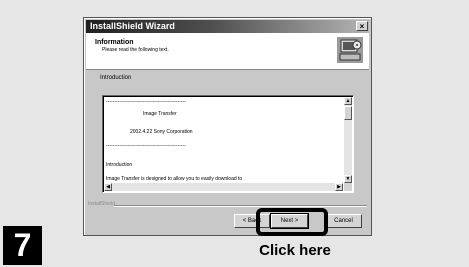 This screenshot has width=469, height=267. What do you see at coordinates (227, 26) in the screenshot?
I see `title-bar: InstallShield Wizard ×` at bounding box center [227, 26].